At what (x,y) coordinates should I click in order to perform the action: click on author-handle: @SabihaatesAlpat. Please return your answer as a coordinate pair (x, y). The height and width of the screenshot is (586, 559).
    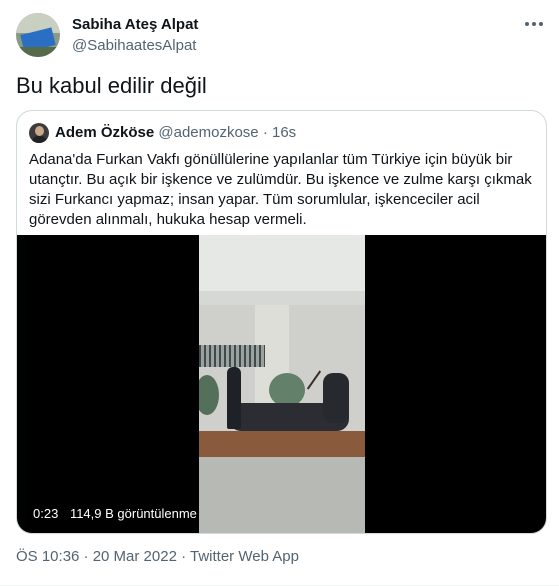
    Looking at the image, I should click on (134, 45).